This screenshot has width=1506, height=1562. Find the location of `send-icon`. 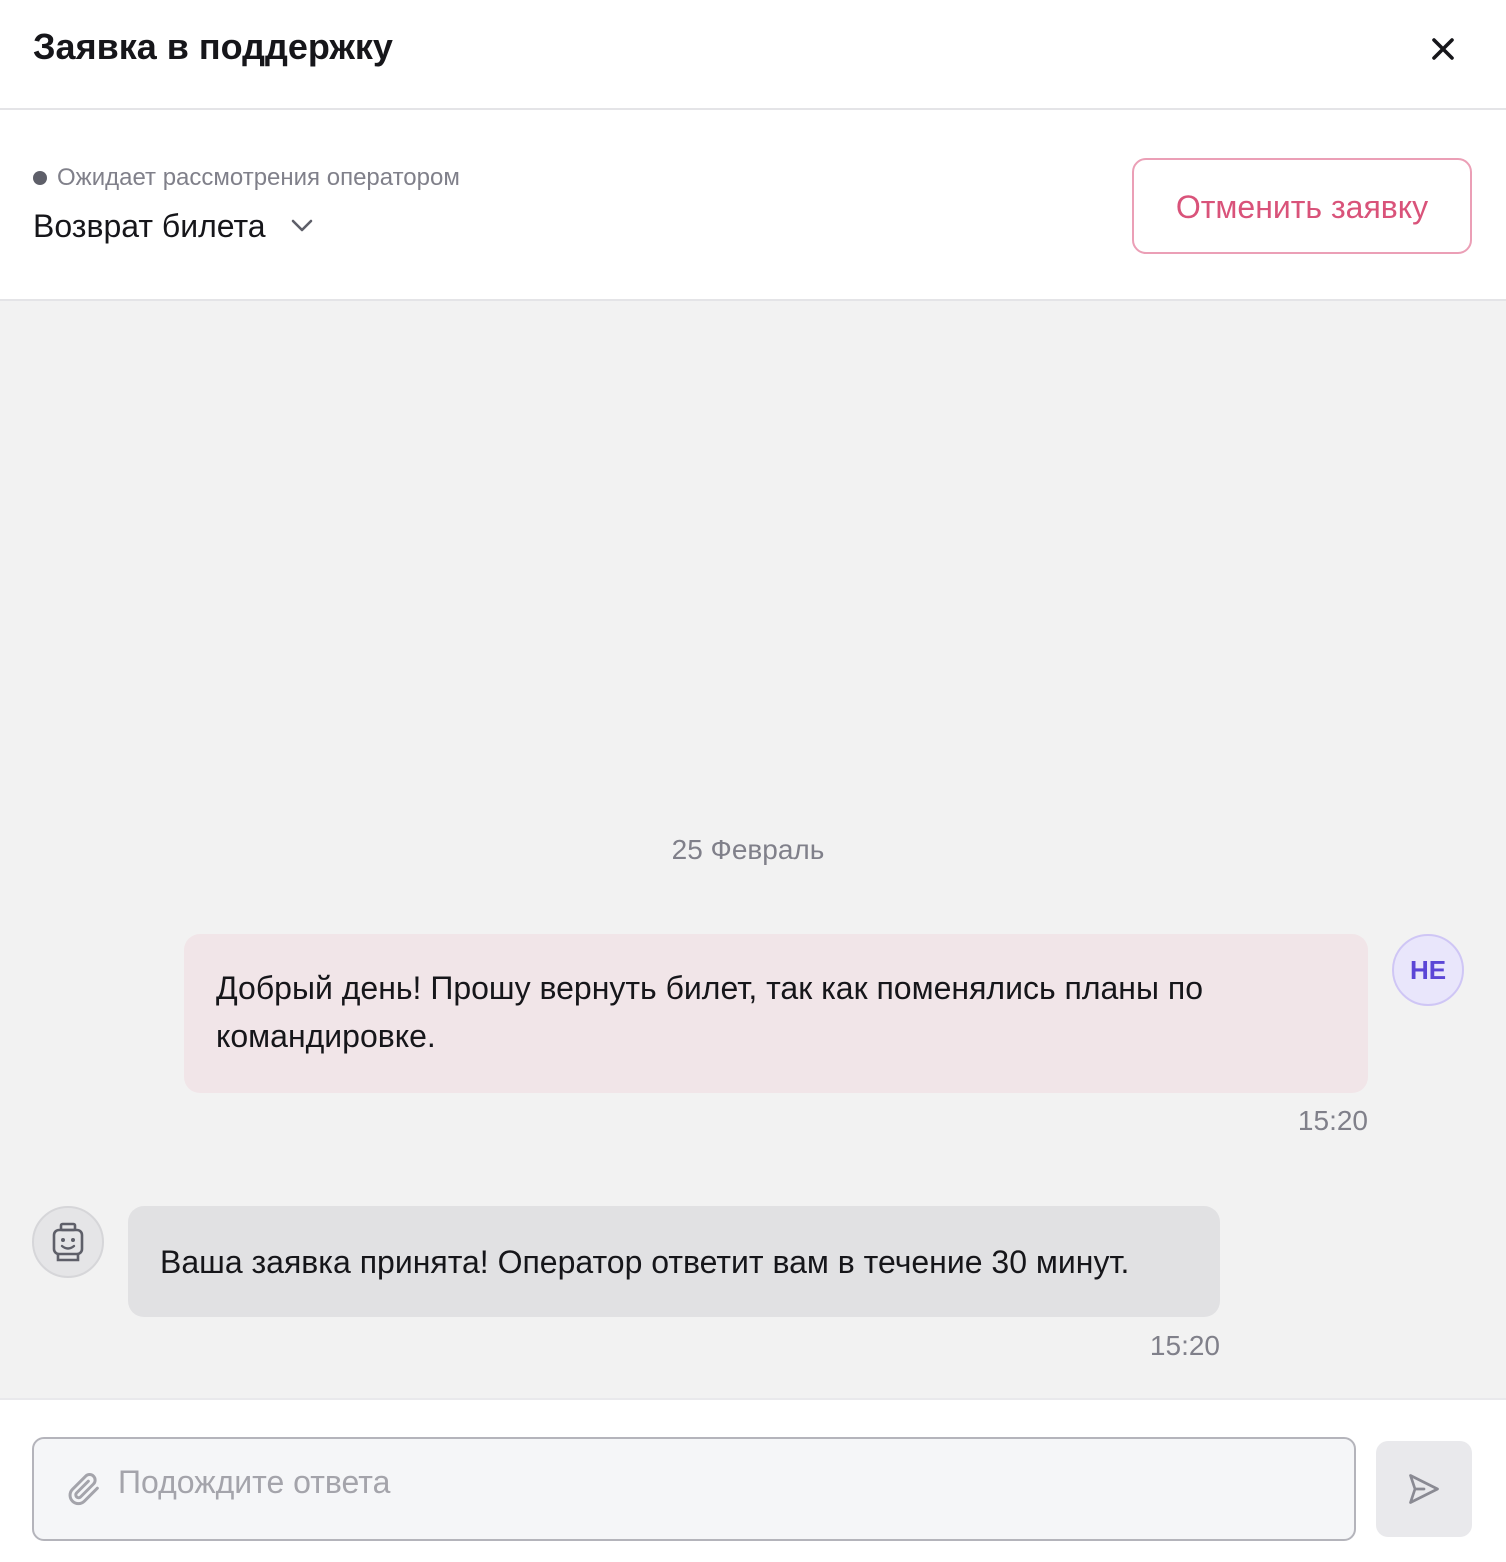

send-icon is located at coordinates (1424, 1489).